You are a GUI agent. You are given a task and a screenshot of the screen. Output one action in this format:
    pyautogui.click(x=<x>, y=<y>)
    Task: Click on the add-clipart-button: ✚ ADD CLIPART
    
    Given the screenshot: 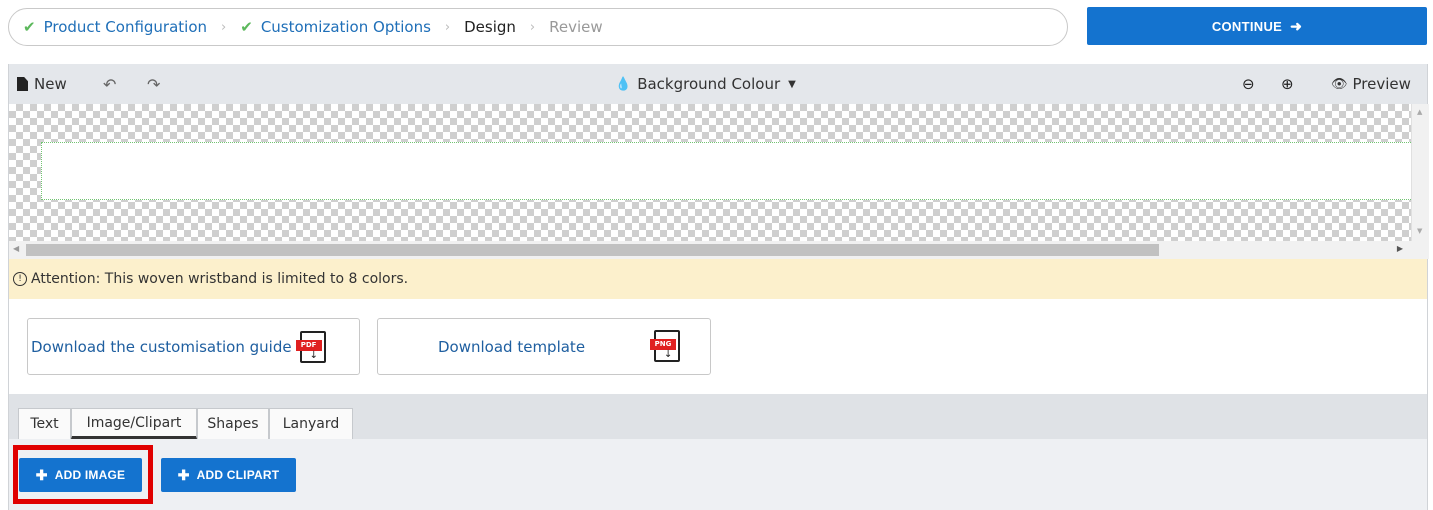 What is the action you would take?
    pyautogui.click(x=228, y=475)
    